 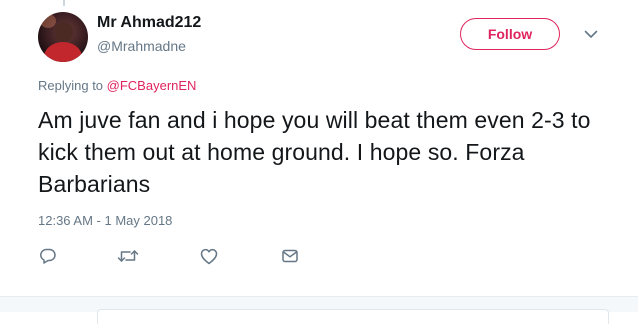 I want to click on reply-button, so click(x=48, y=256).